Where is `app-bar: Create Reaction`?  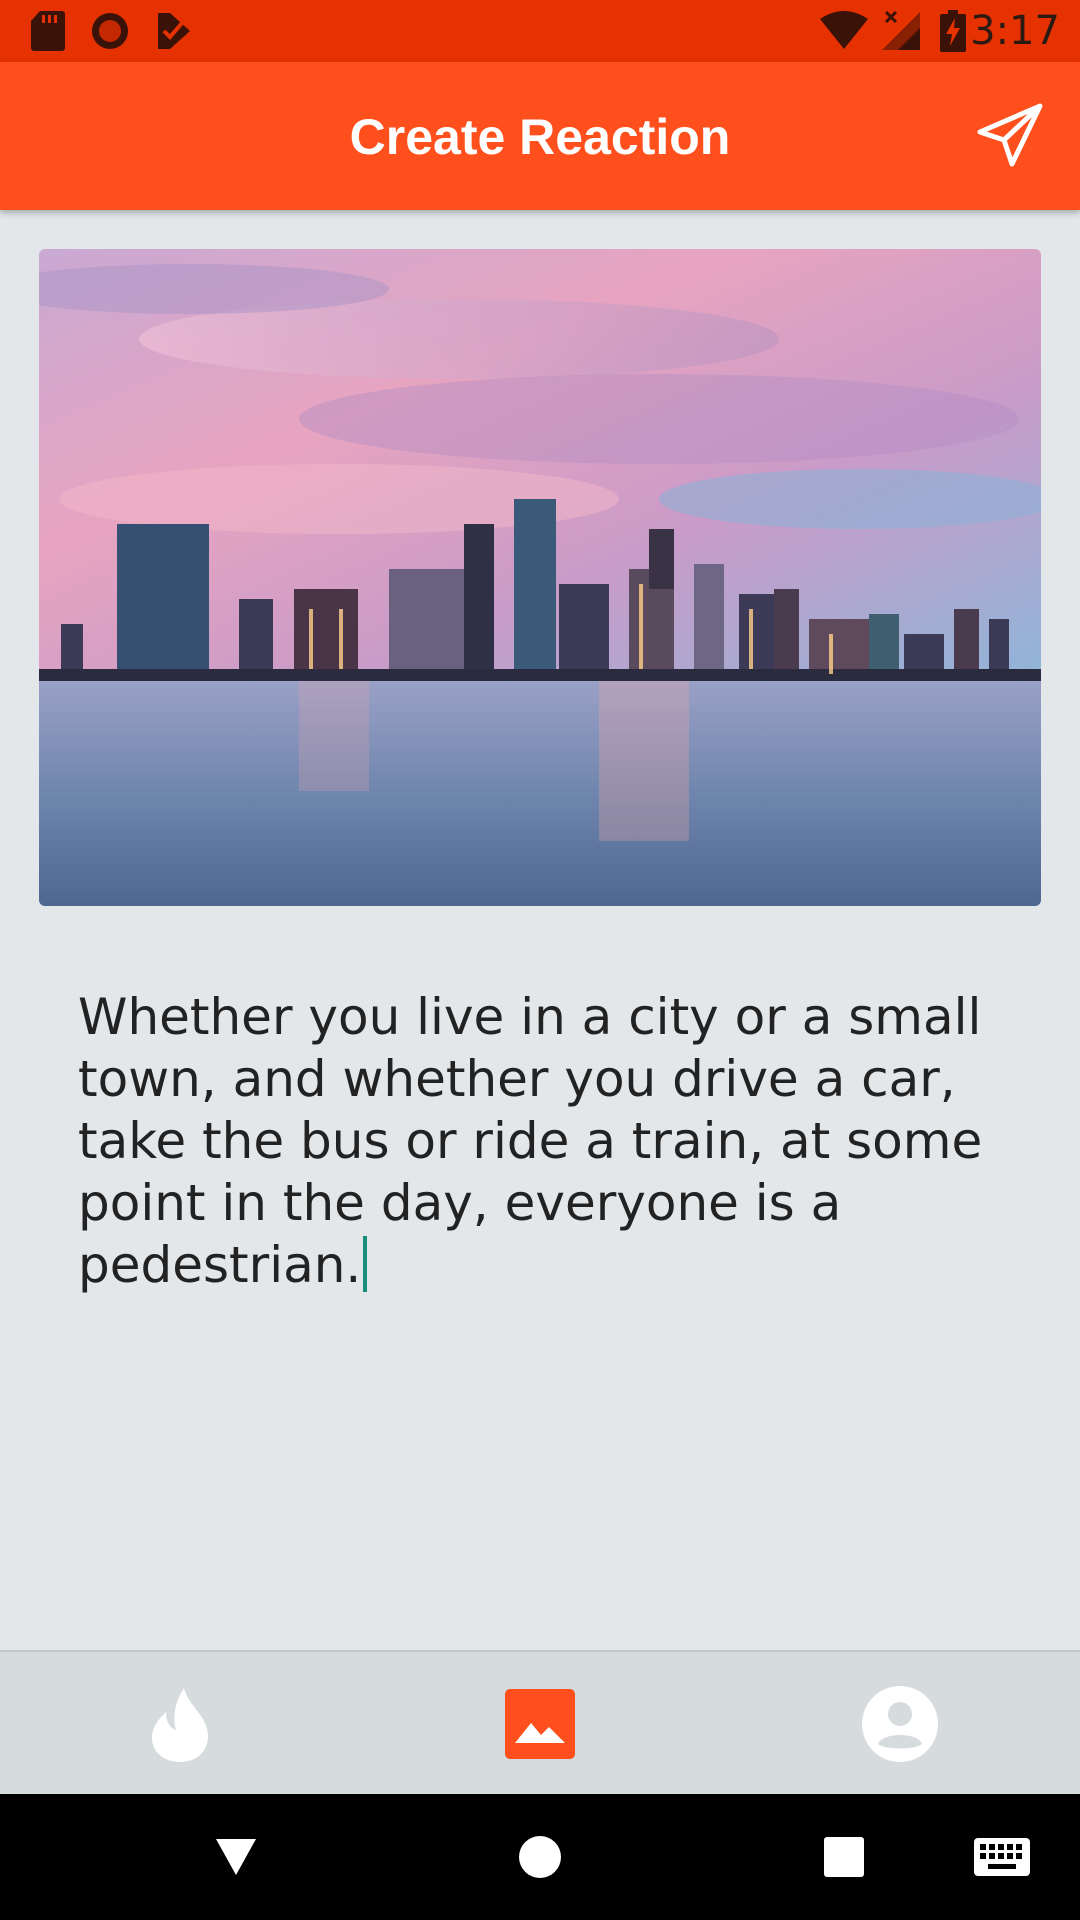
app-bar: Create Reaction is located at coordinates (540, 136).